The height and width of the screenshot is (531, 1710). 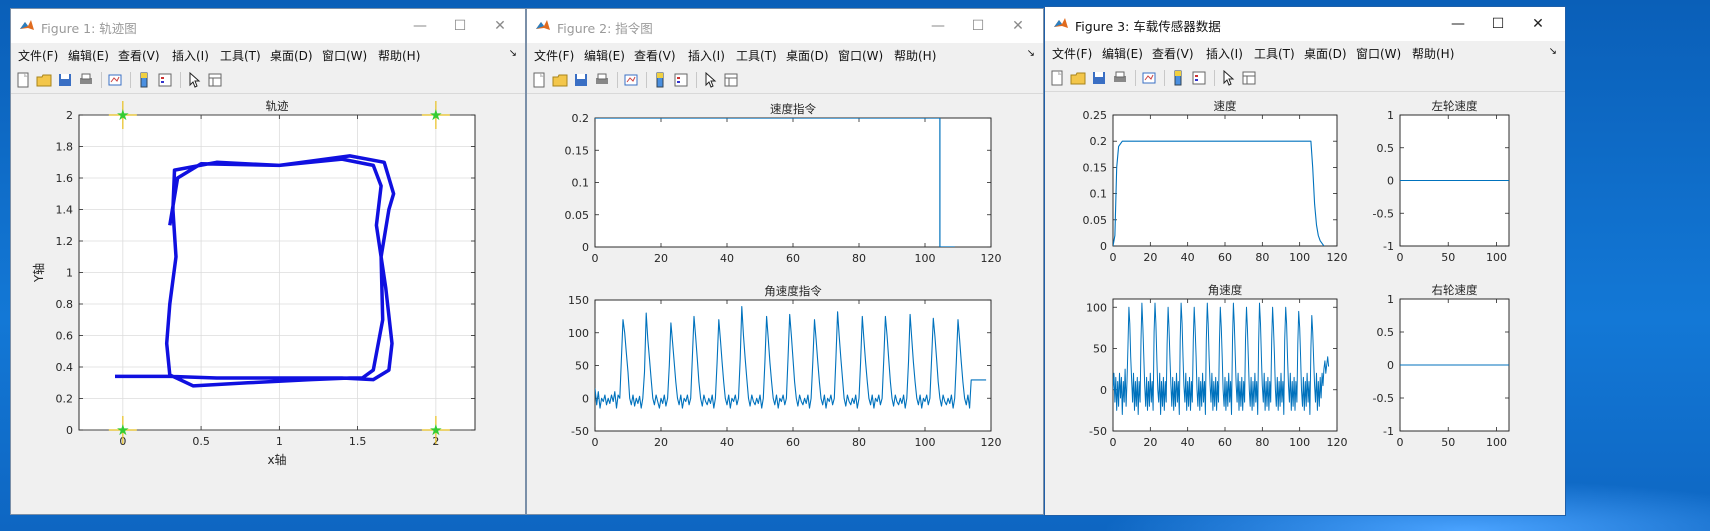 I want to click on x-tick-label: 60, so click(x=793, y=258).